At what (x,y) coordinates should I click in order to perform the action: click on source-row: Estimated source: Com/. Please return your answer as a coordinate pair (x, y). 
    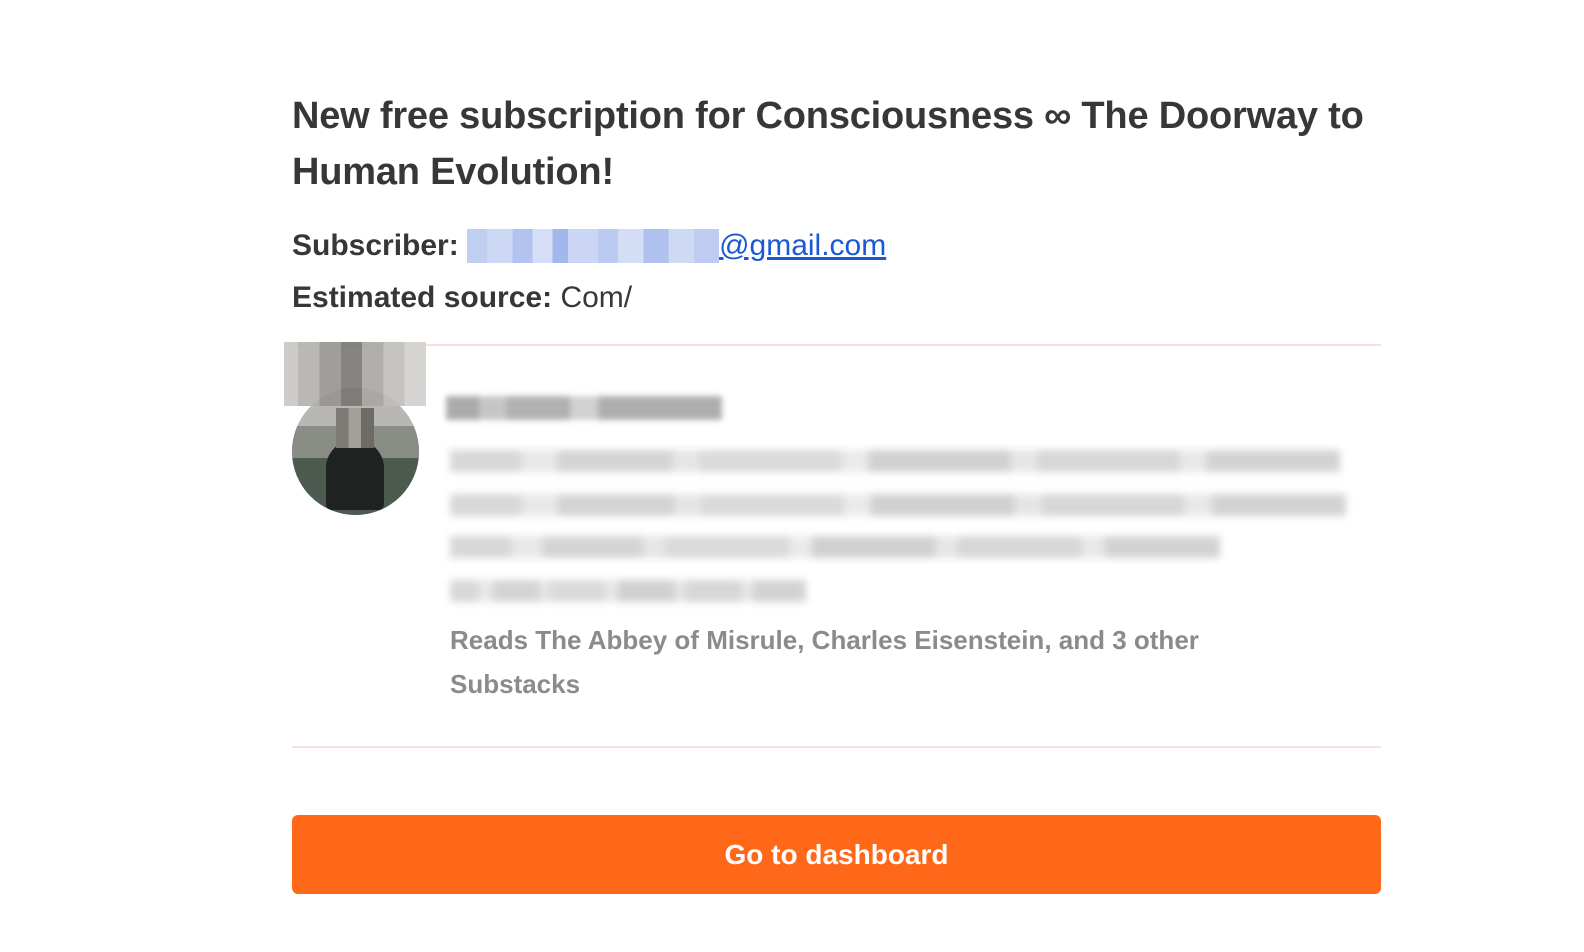
    Looking at the image, I should click on (836, 298).